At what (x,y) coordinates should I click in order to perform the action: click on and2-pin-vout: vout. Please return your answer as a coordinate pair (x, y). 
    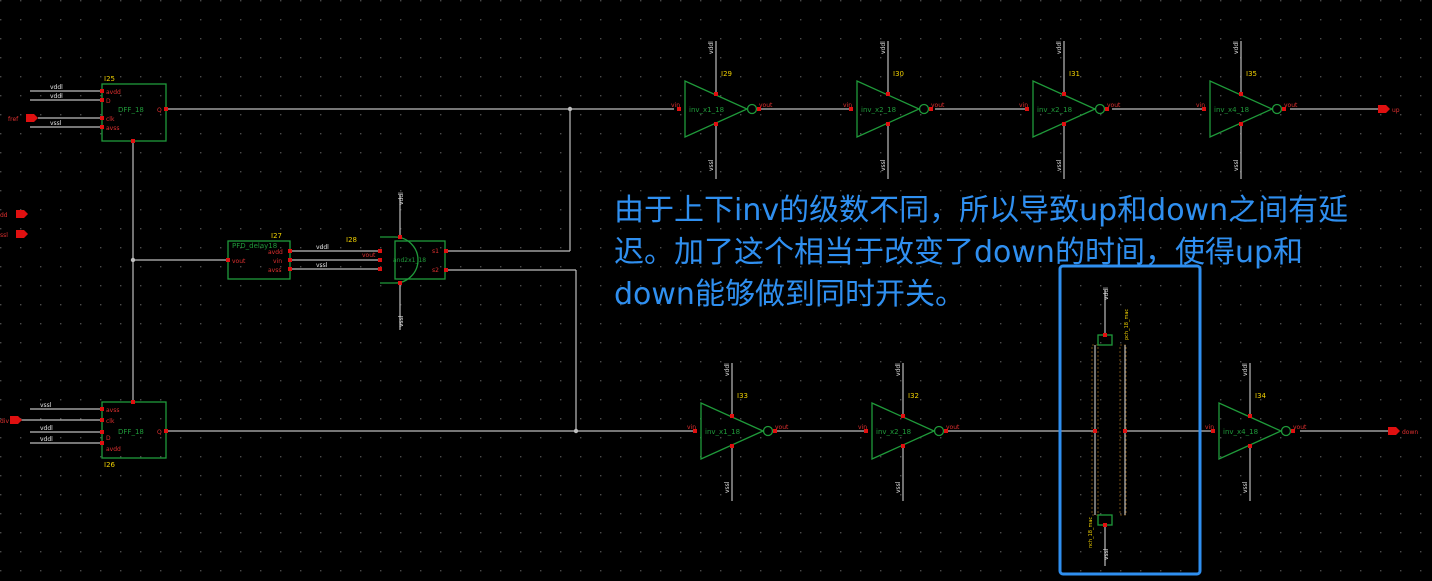
    Looking at the image, I should click on (369, 255).